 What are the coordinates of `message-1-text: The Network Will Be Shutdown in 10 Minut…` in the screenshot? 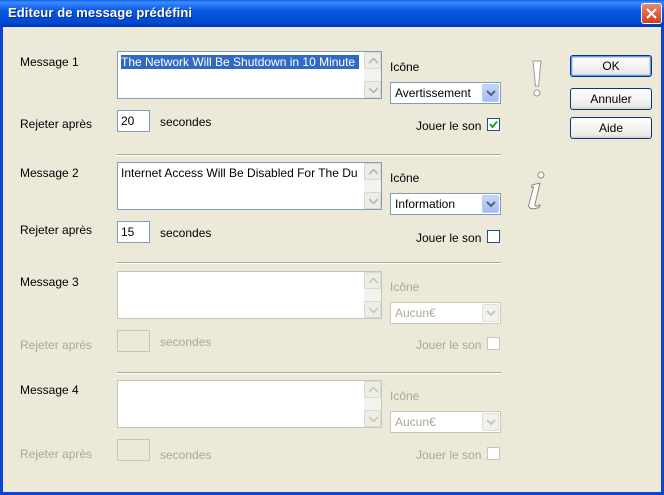 It's located at (240, 62).